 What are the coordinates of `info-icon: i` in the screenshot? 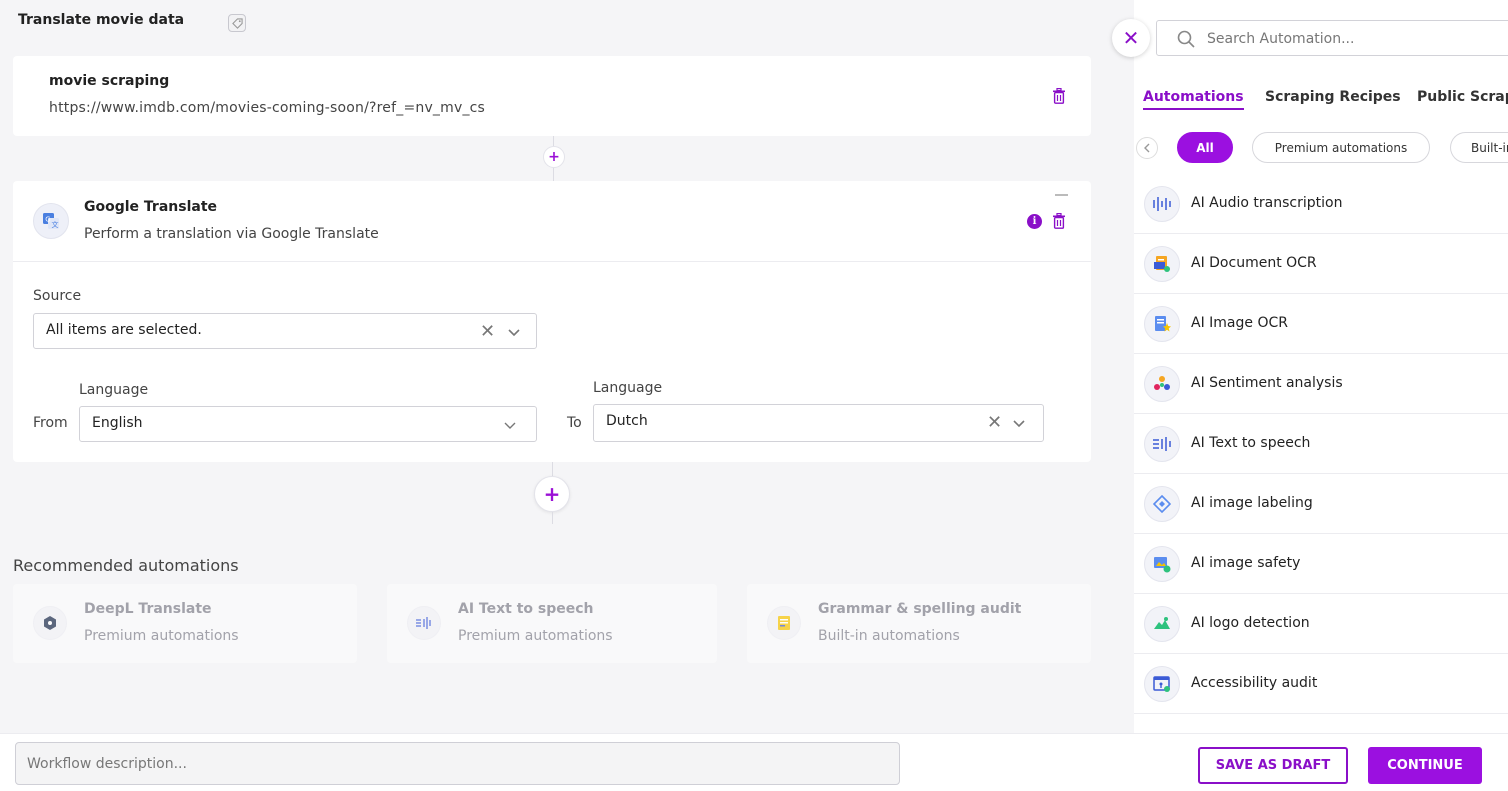 It's located at (1034, 221).